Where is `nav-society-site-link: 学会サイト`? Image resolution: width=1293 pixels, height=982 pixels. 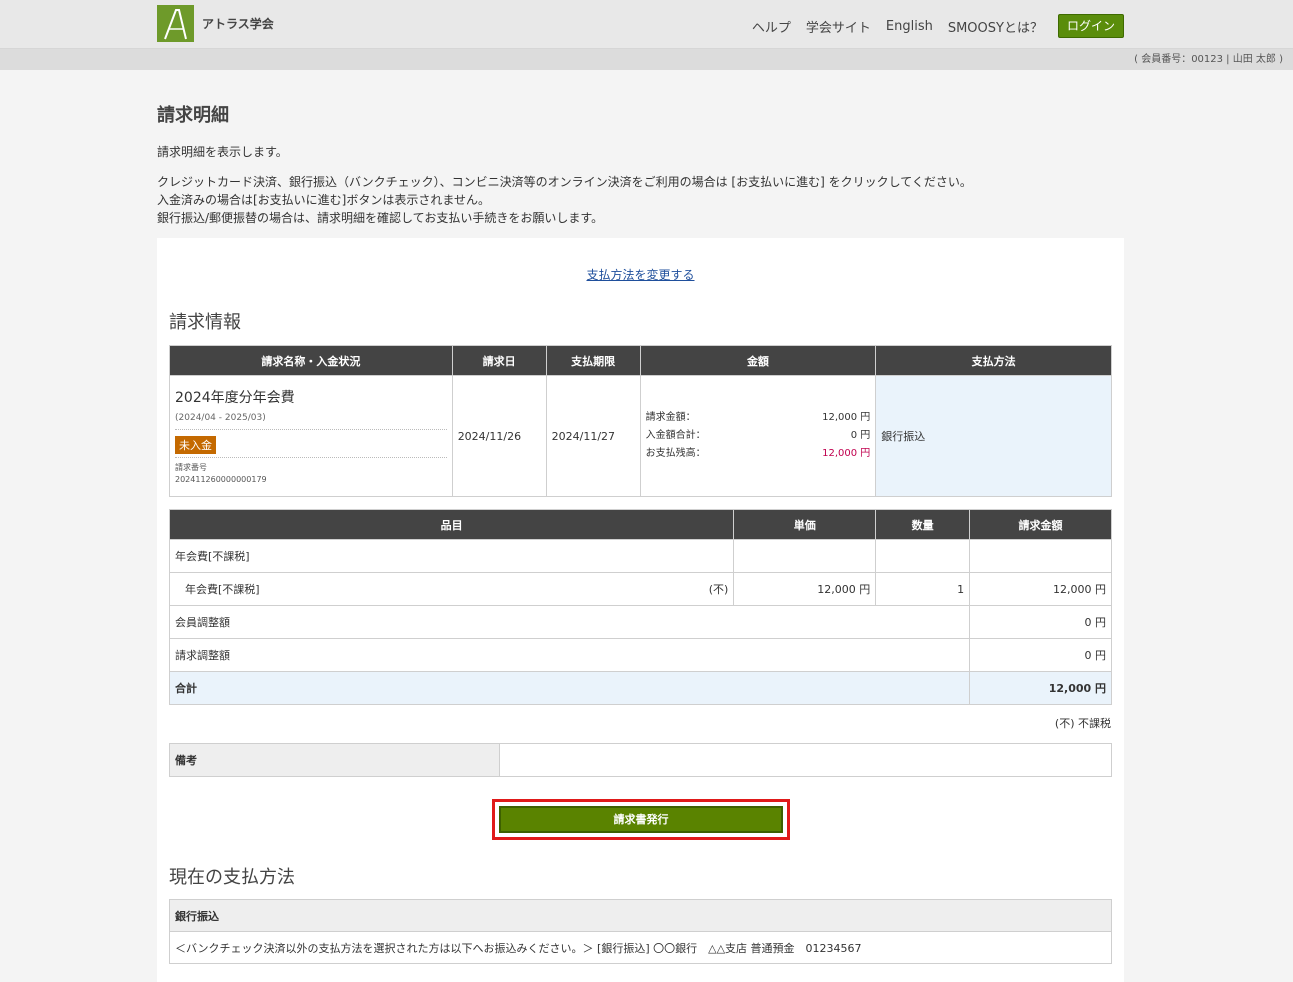
nav-society-site-link: 学会サイト is located at coordinates (838, 26).